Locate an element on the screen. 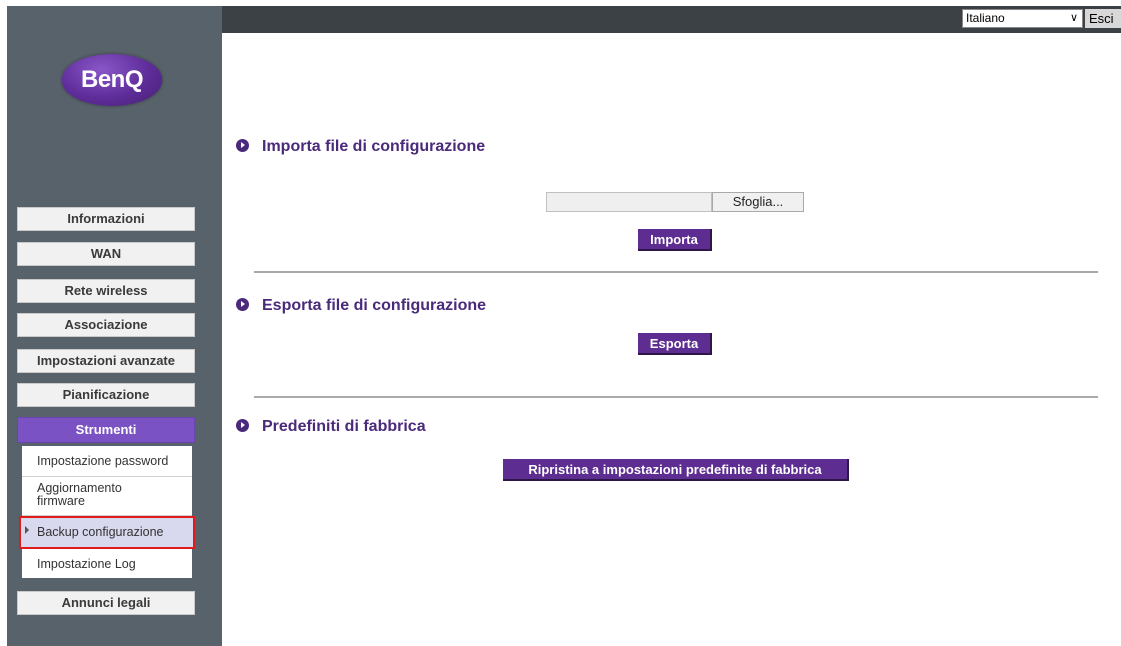 Image resolution: width=1121 pixels, height=646 pixels. import-button: Importa is located at coordinates (675, 240).